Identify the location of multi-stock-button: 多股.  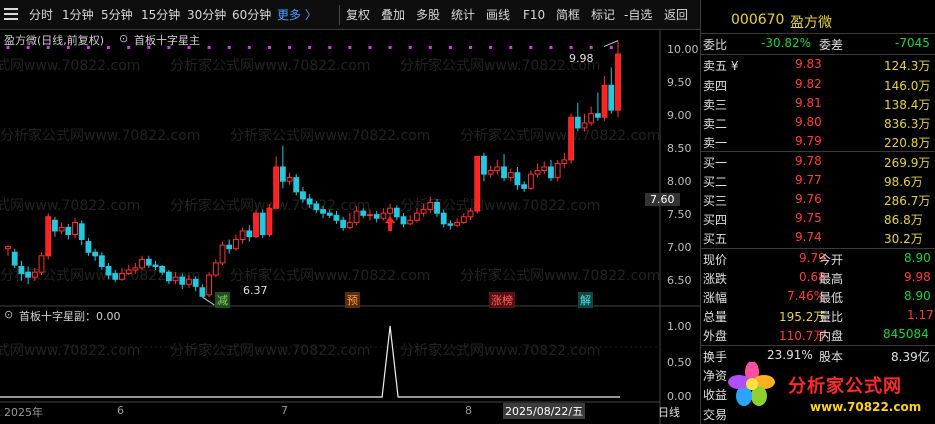
(428, 15).